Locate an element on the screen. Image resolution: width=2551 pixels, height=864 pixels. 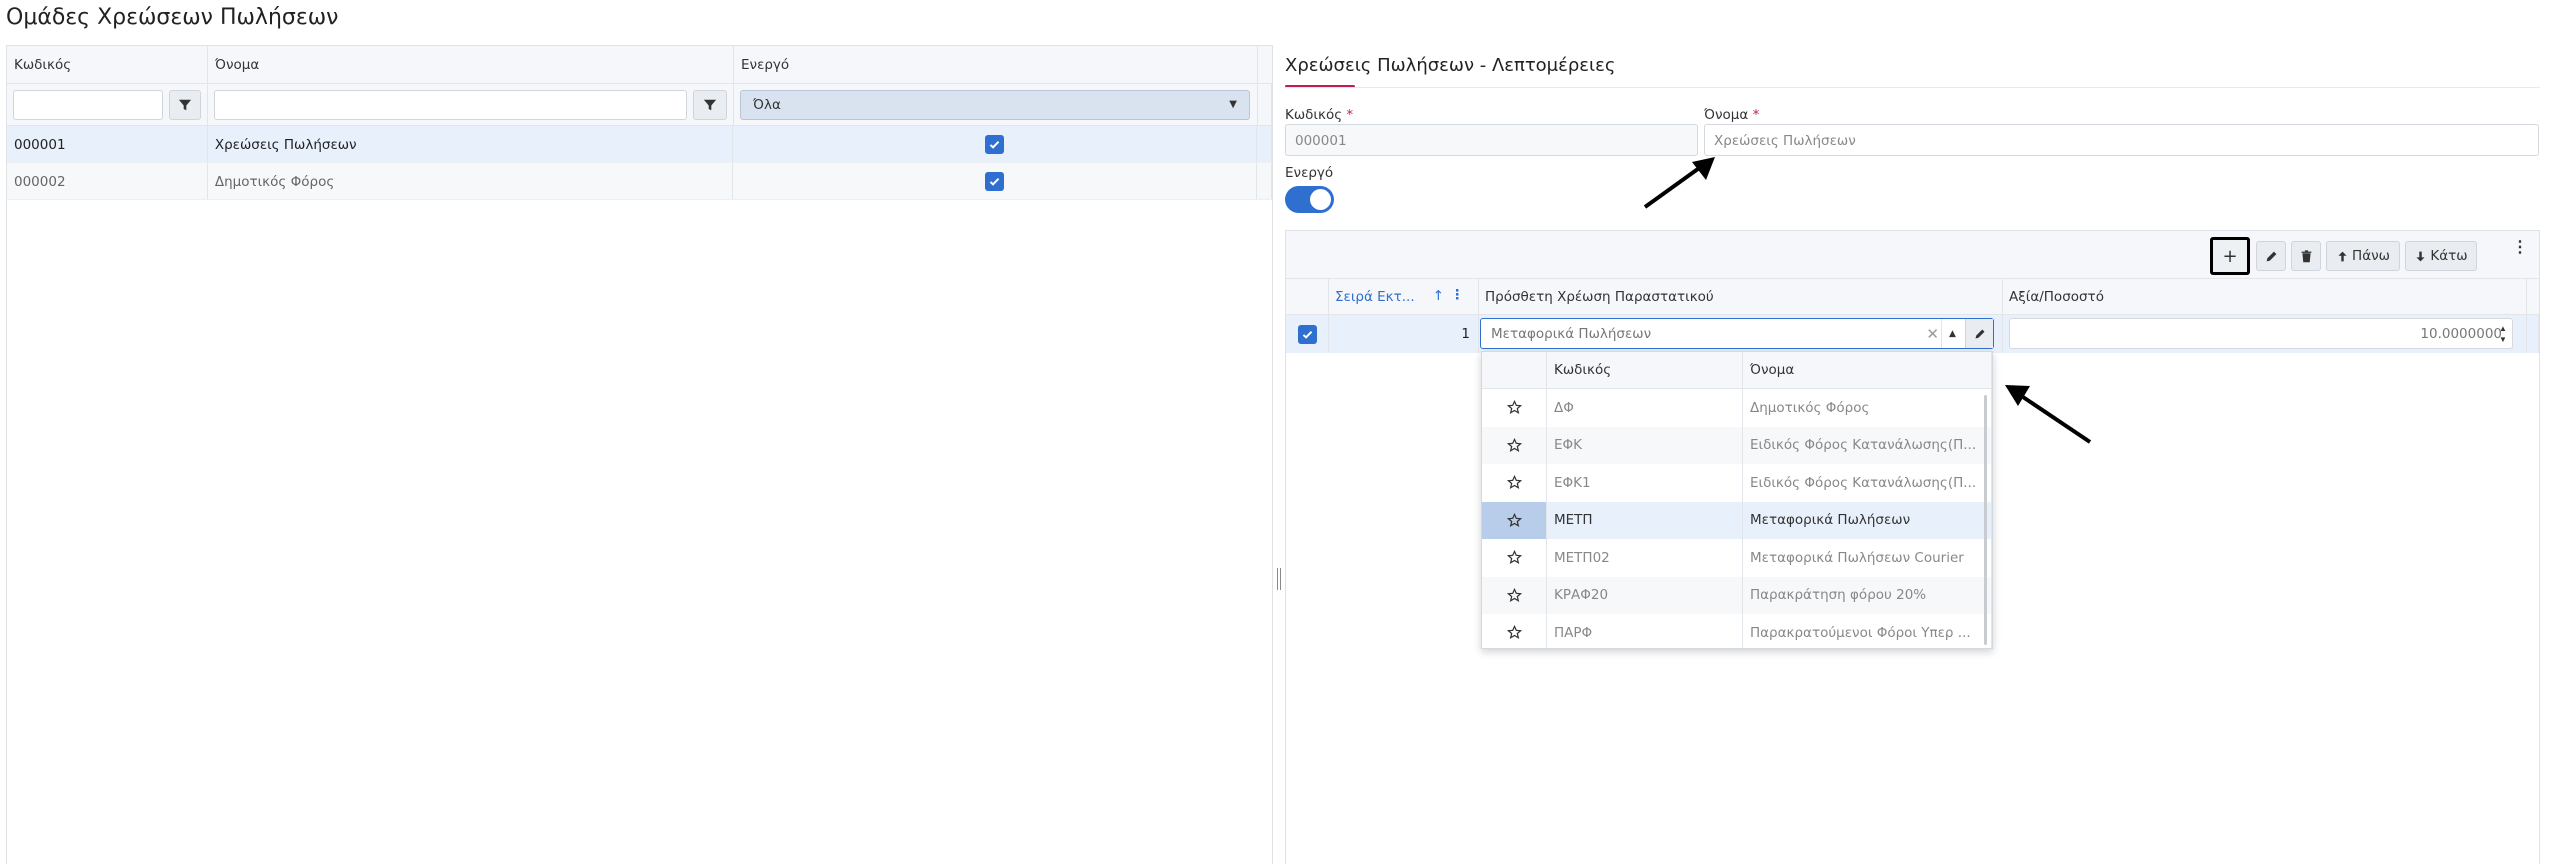
trash-icon is located at coordinates (2306, 255).